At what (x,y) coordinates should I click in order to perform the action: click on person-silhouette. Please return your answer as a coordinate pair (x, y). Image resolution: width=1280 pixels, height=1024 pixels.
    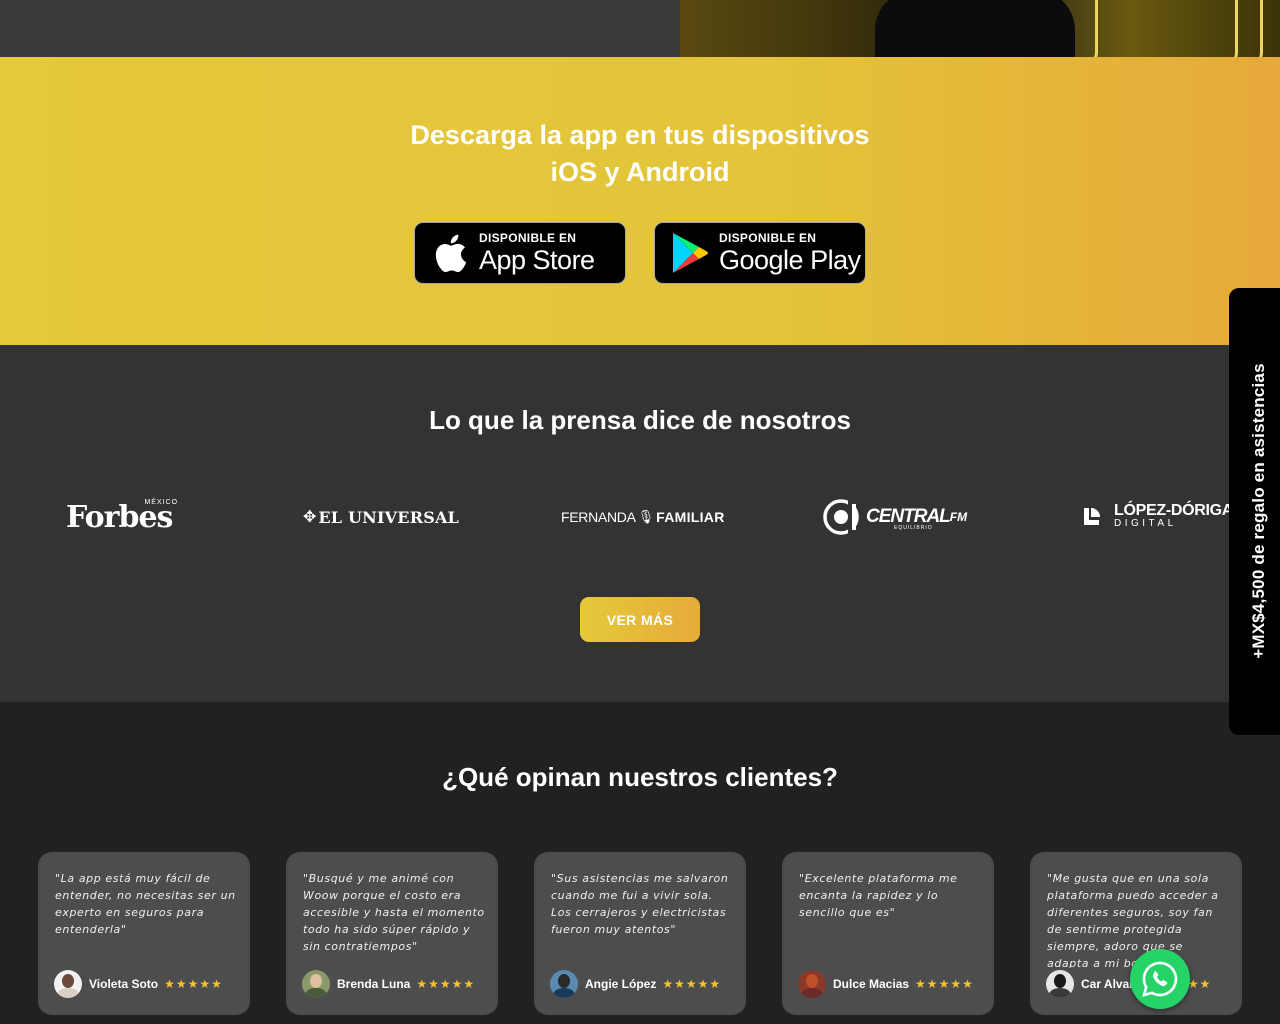
    Looking at the image, I should click on (975, 28).